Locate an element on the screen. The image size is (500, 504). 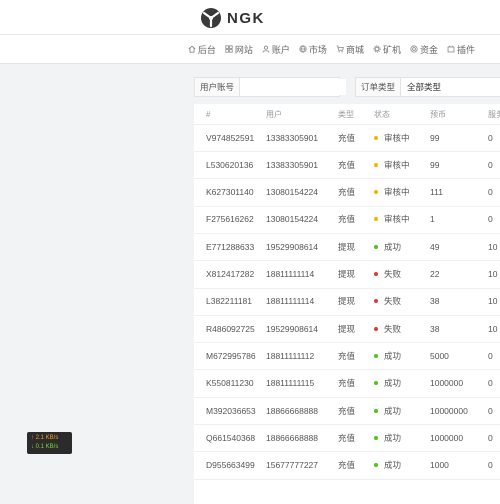
order-status: 失败 is located at coordinates (387, 301).